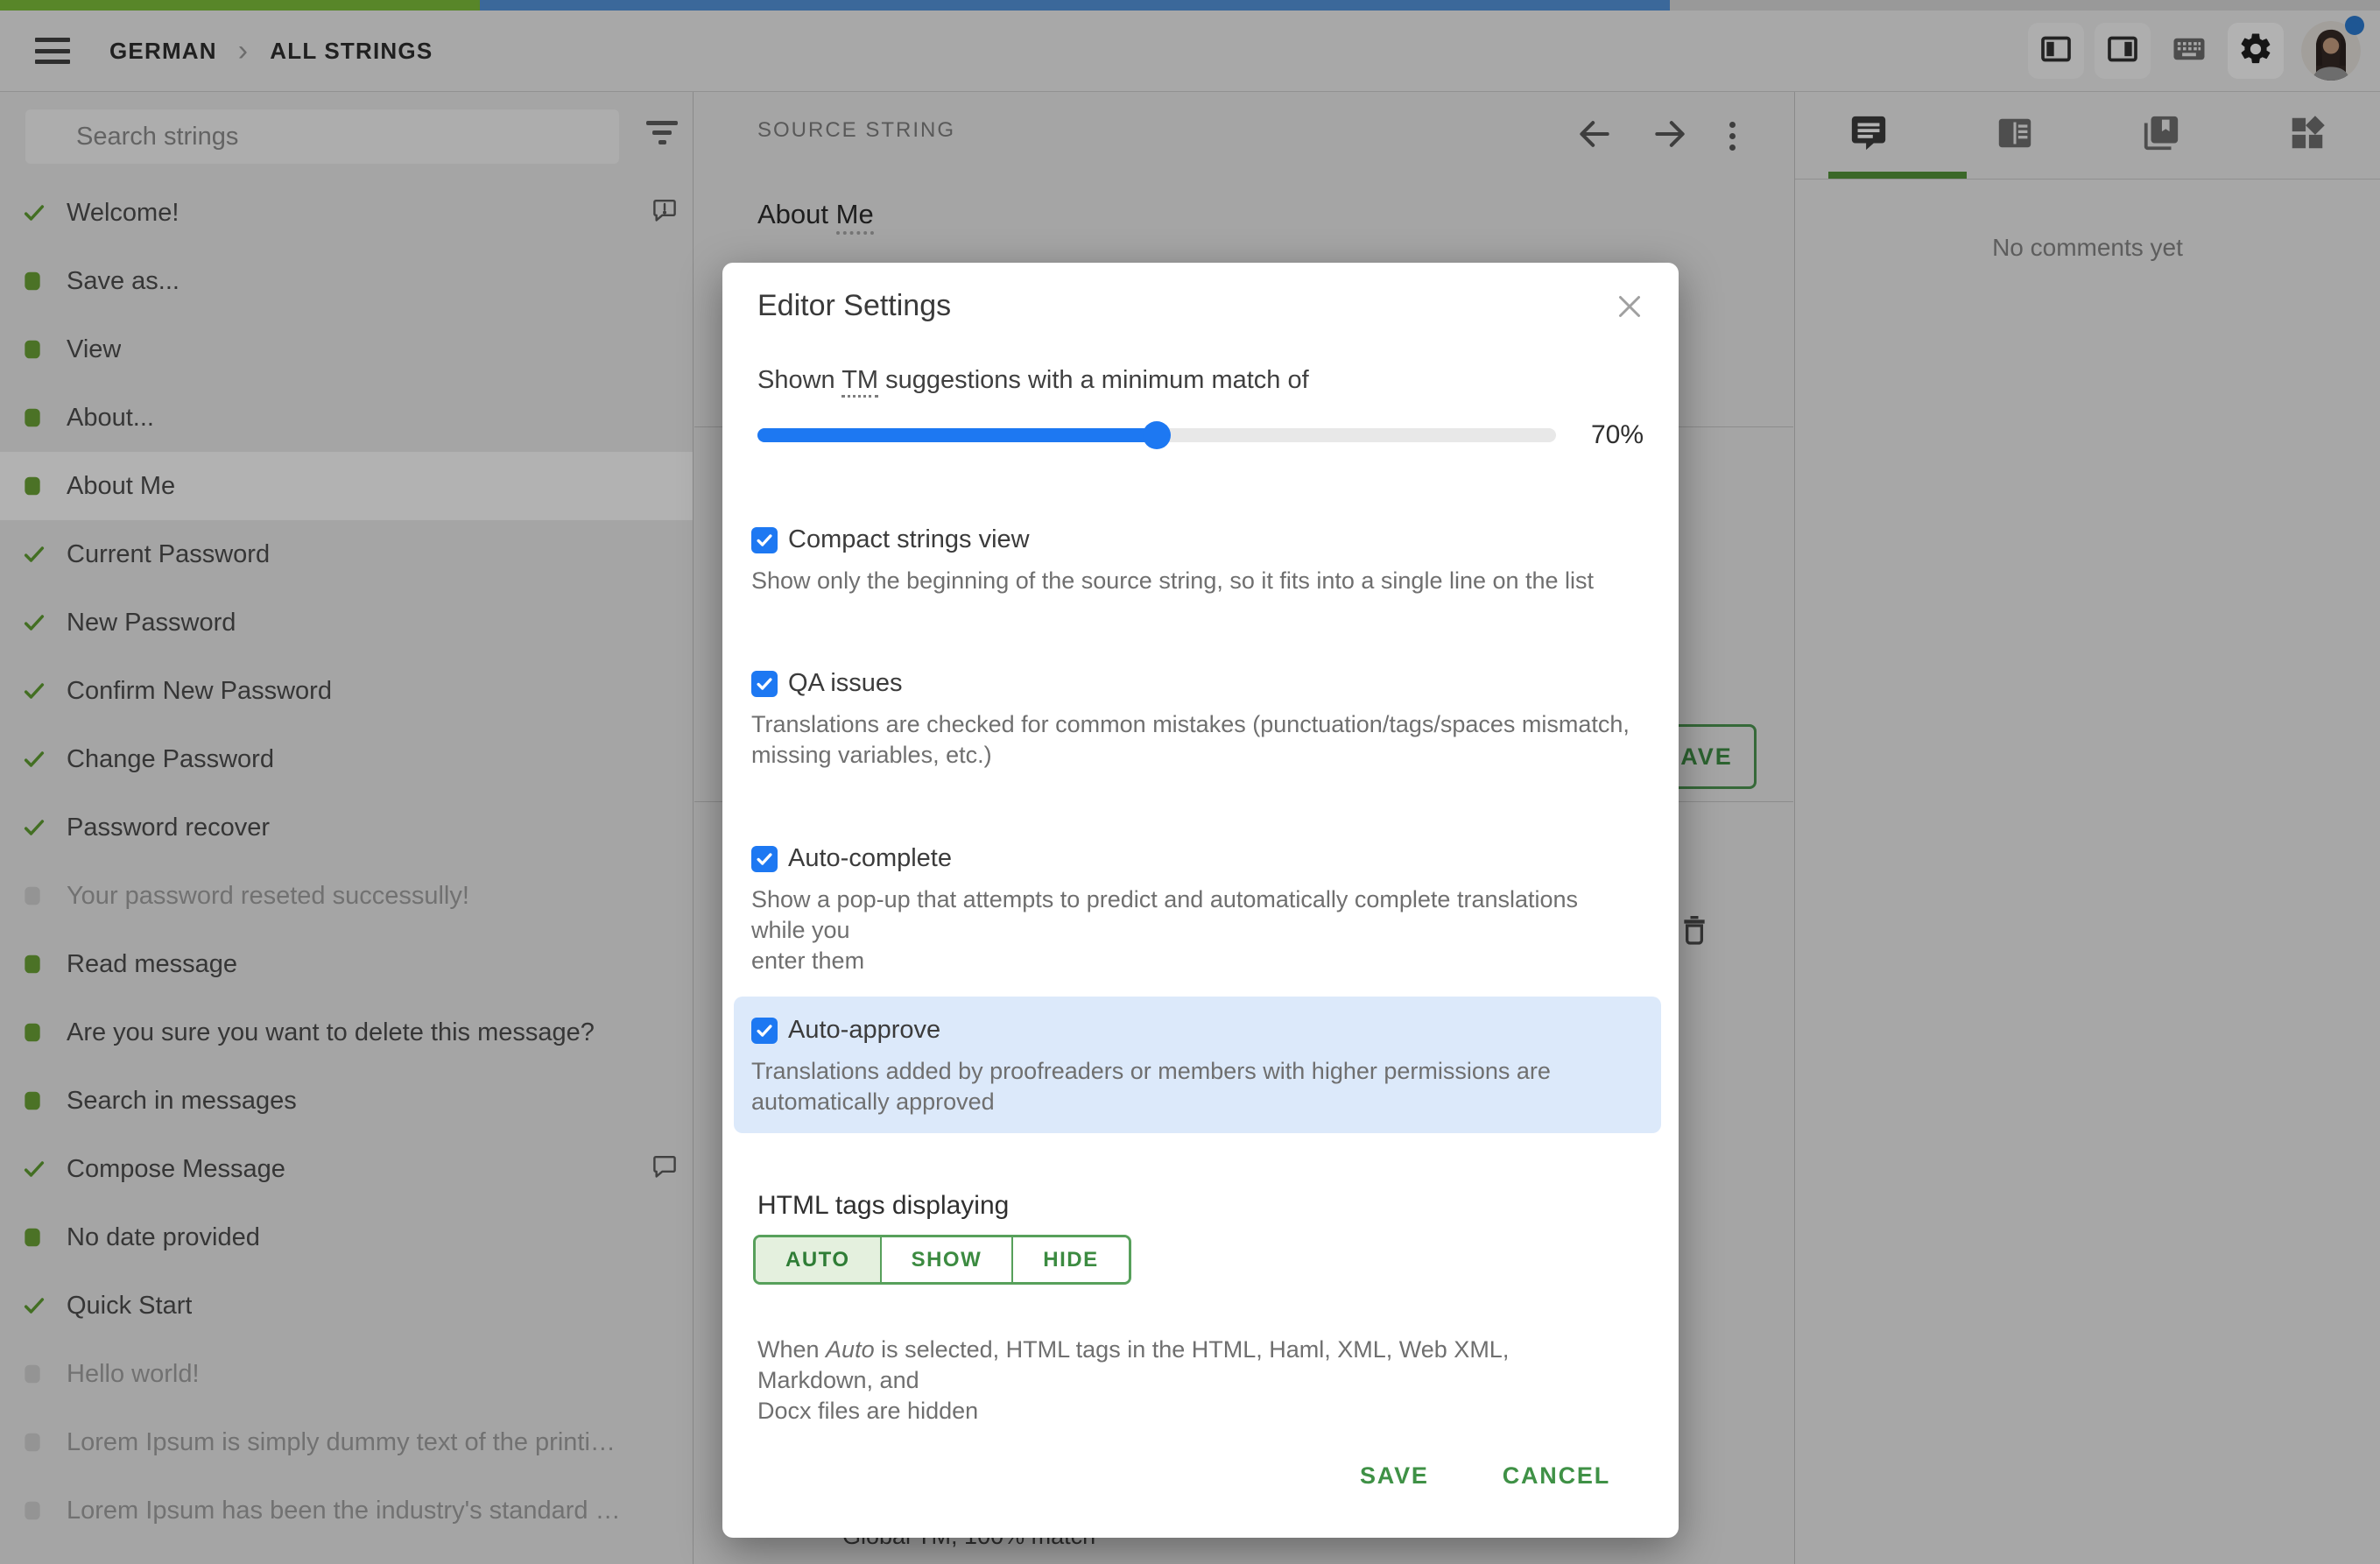 This screenshot has height=1564, width=2380. What do you see at coordinates (1629, 306) in the screenshot?
I see `close-icon` at bounding box center [1629, 306].